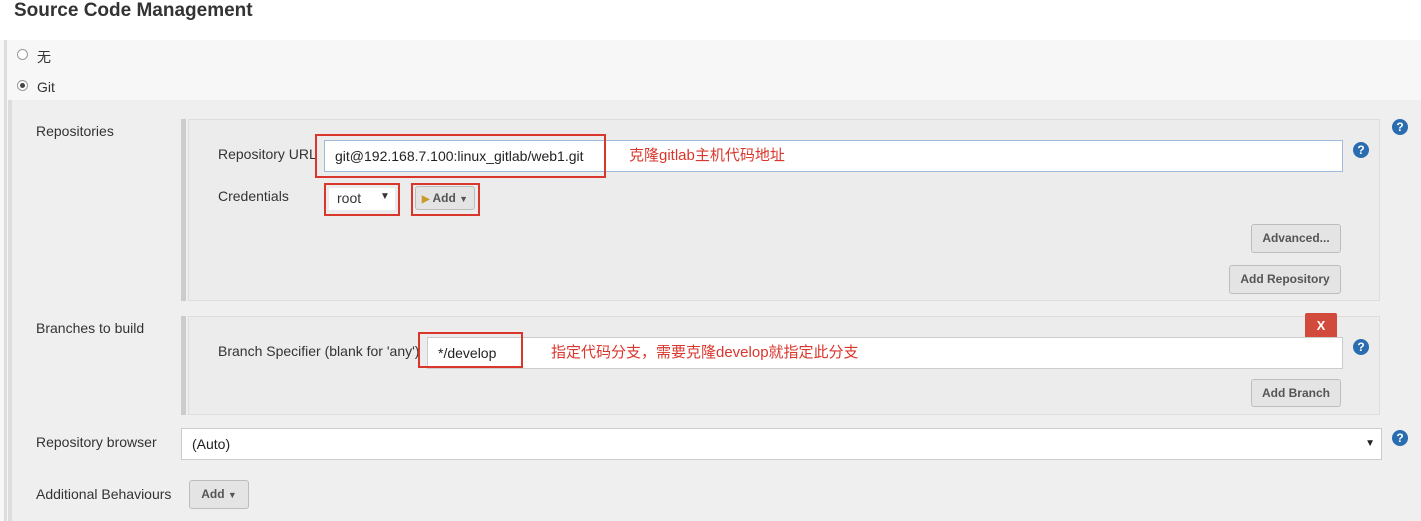 This screenshot has height=521, width=1421. Describe the element at coordinates (1321, 326) in the screenshot. I see `delete-branch-button: X` at that location.